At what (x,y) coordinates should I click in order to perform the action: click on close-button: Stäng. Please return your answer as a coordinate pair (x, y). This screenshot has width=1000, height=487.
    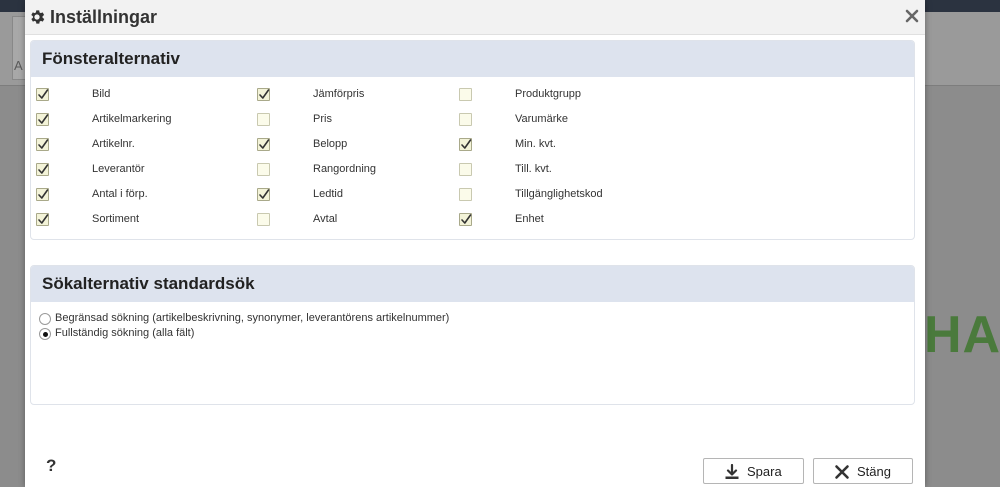
    Looking at the image, I should click on (863, 471).